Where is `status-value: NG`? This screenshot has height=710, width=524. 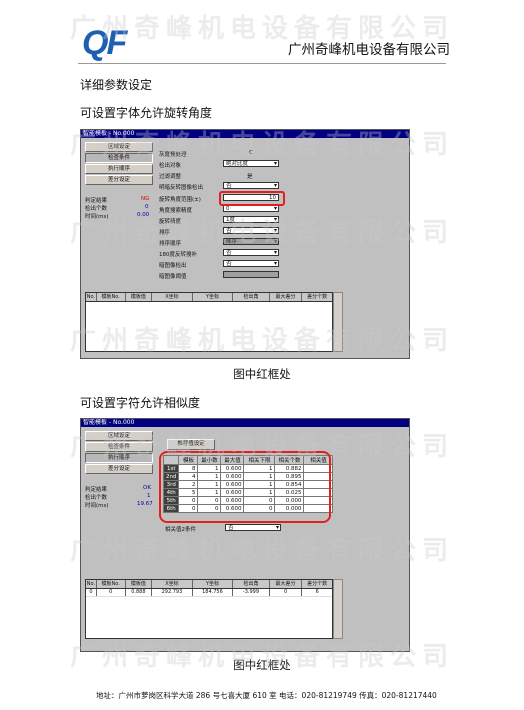 status-value: NG is located at coordinates (145, 199).